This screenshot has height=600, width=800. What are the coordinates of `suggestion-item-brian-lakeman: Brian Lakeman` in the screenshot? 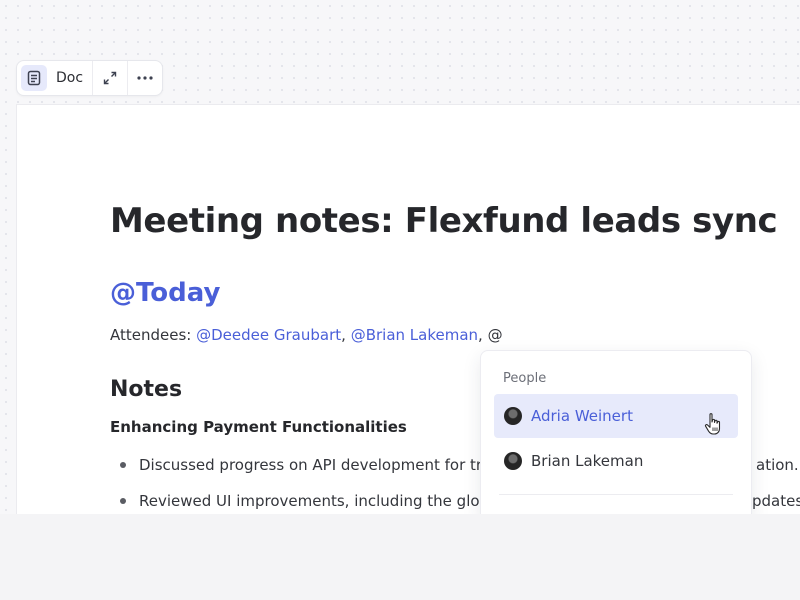 It's located at (616, 461).